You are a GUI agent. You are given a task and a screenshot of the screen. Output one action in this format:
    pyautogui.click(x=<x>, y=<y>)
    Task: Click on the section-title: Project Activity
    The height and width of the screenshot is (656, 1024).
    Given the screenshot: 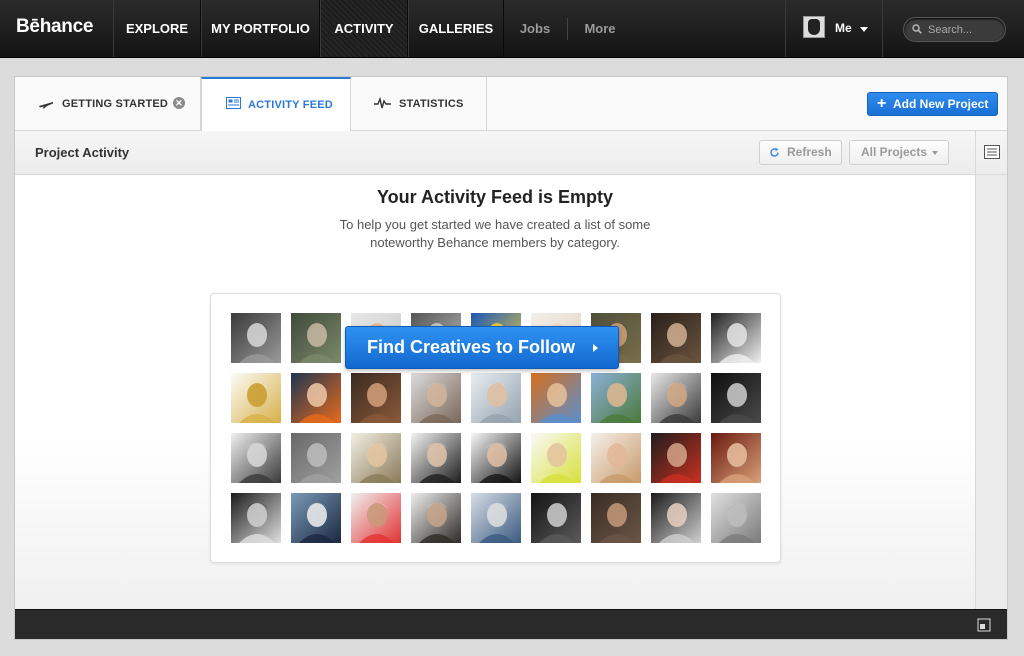 What is the action you would take?
    pyautogui.click(x=82, y=152)
    